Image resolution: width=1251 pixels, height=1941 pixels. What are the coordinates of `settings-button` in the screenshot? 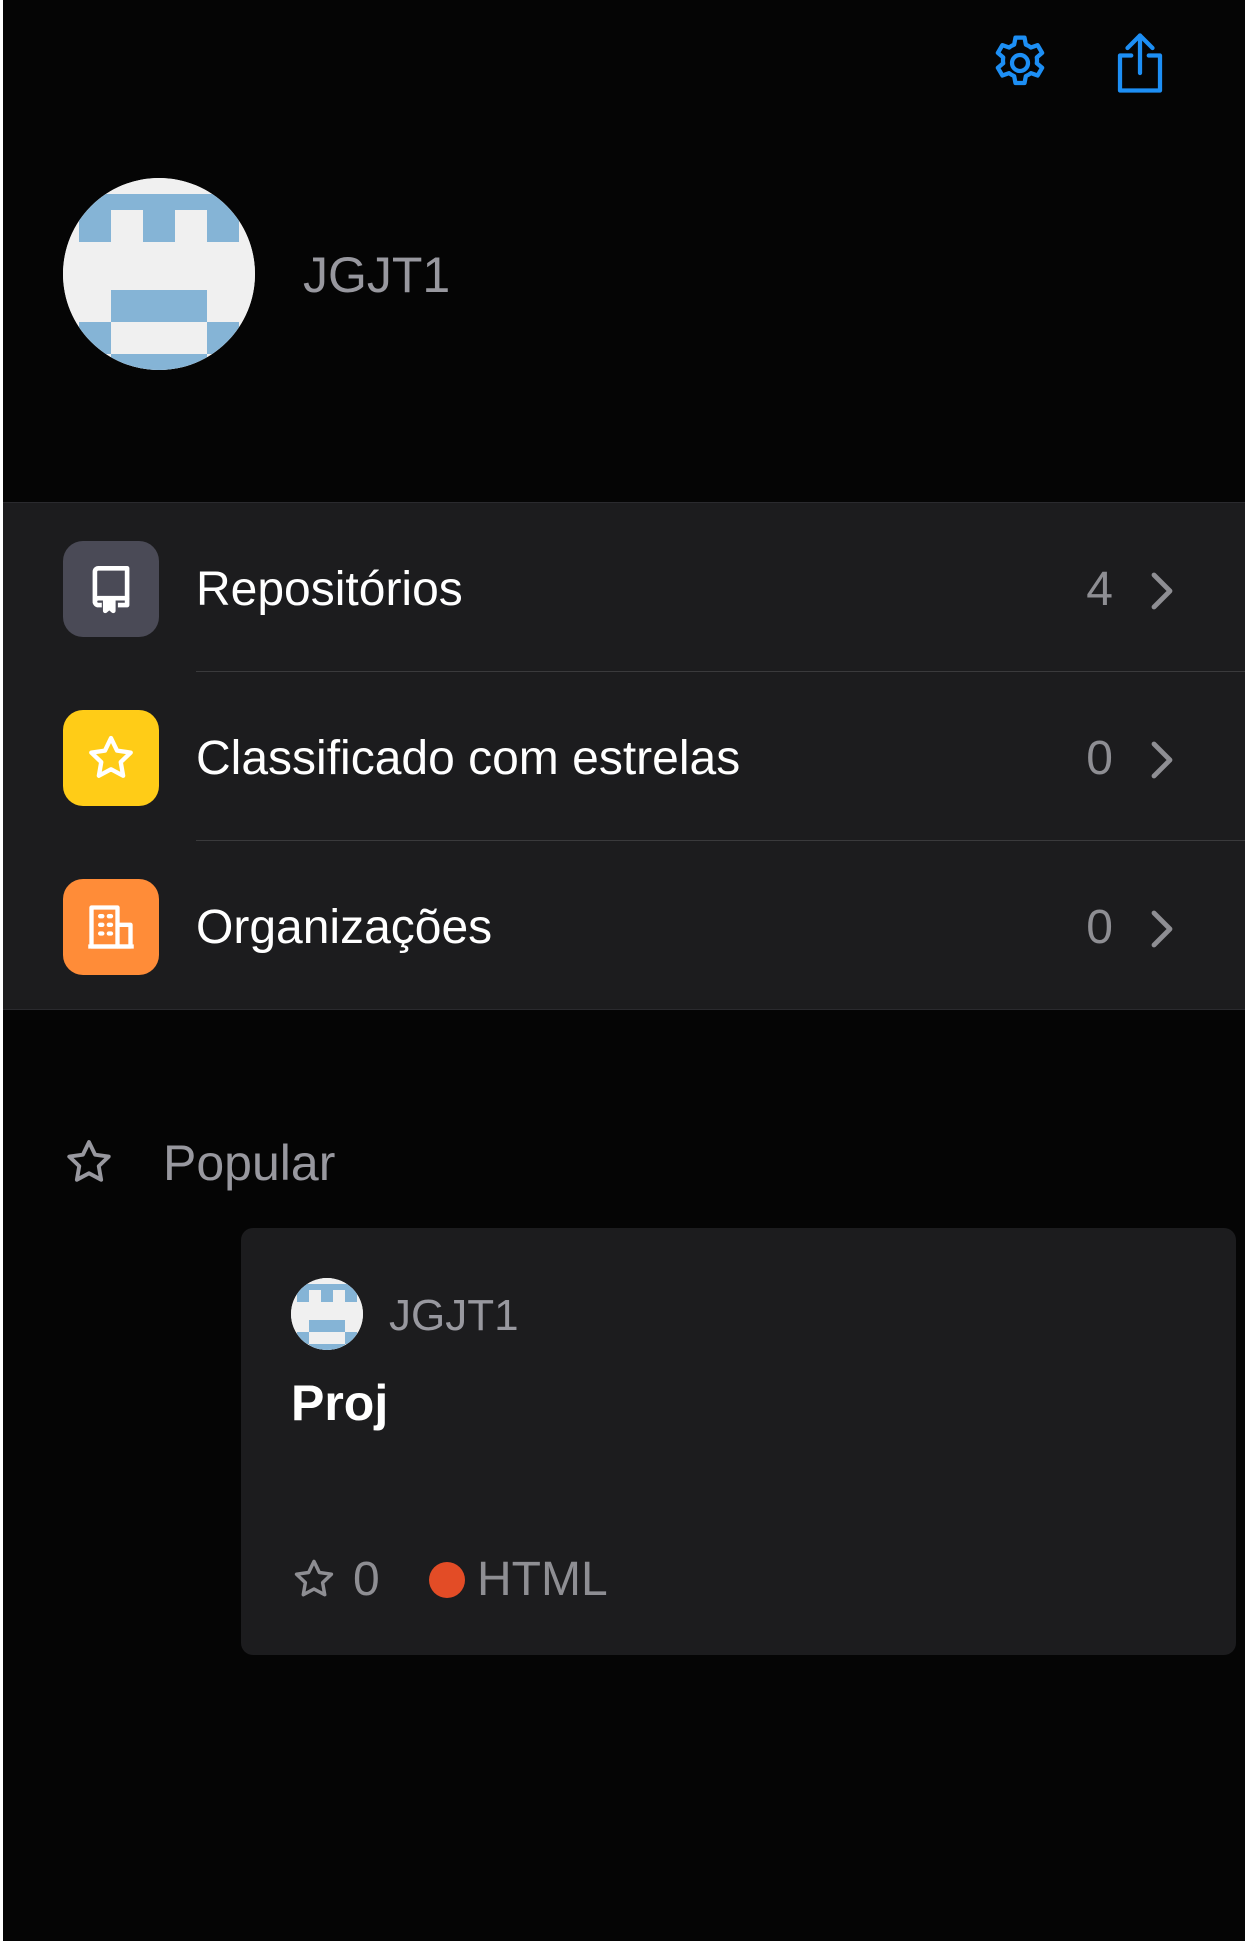 It's located at (1020, 63).